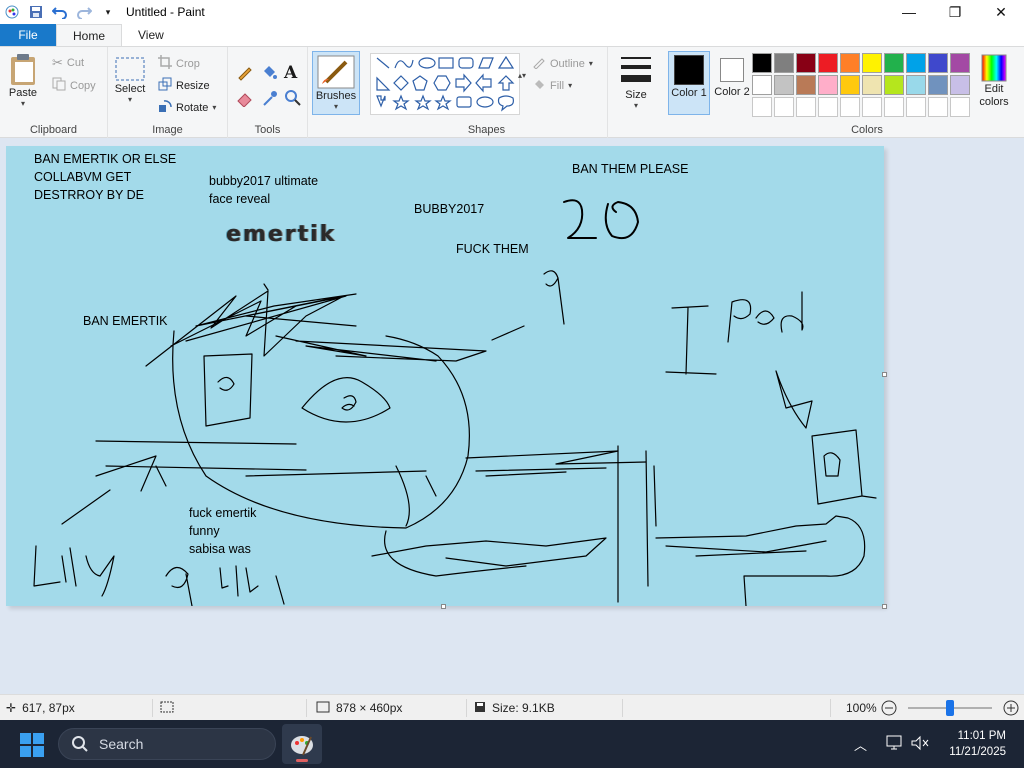 Image resolution: width=1024 pixels, height=768 pixels. I want to click on canvas-size-icon, so click(323, 708).